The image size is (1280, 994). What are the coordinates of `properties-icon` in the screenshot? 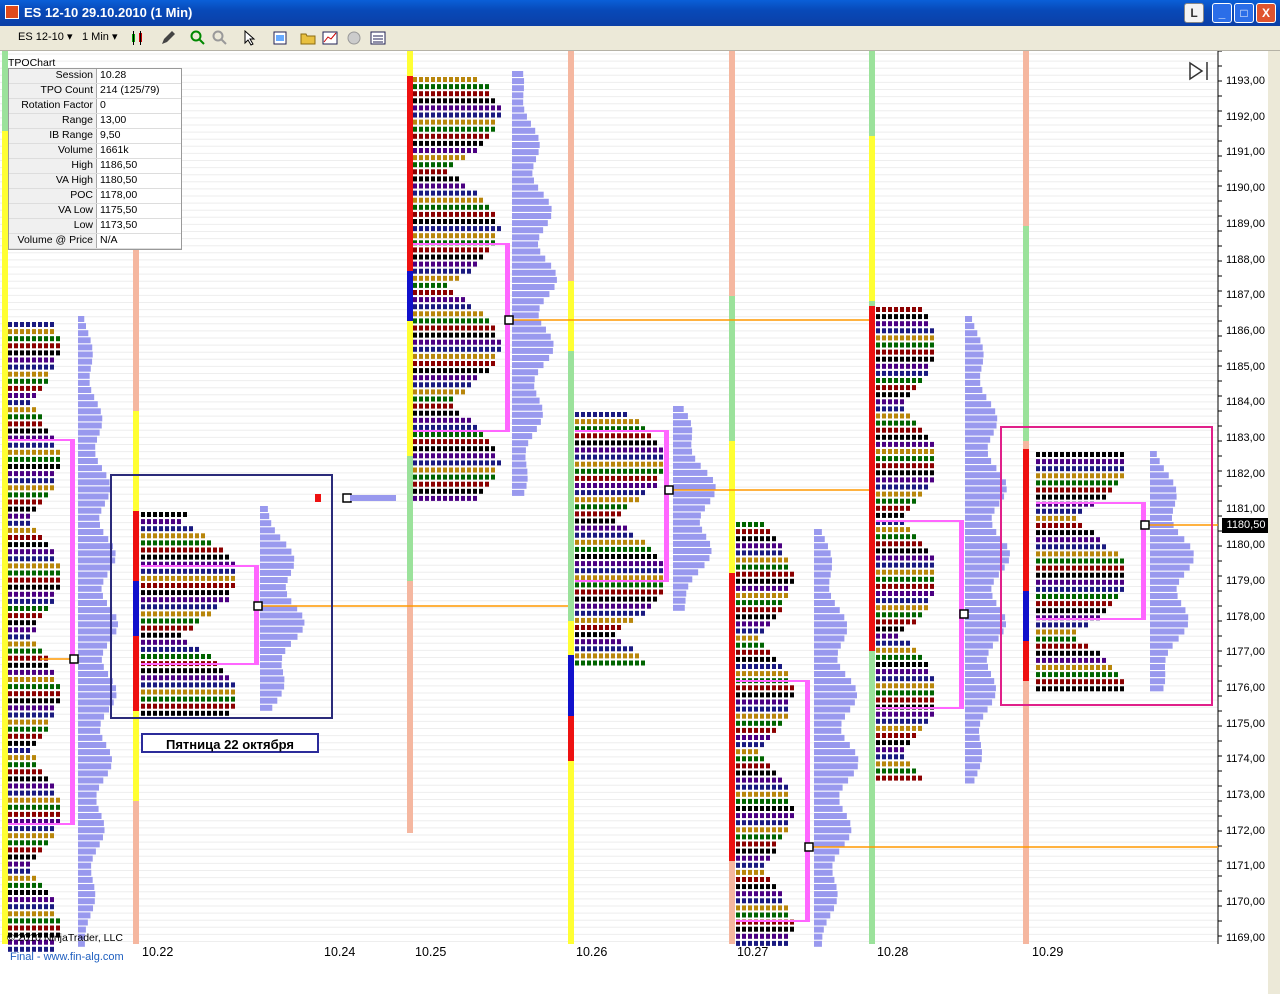 It's located at (280, 38).